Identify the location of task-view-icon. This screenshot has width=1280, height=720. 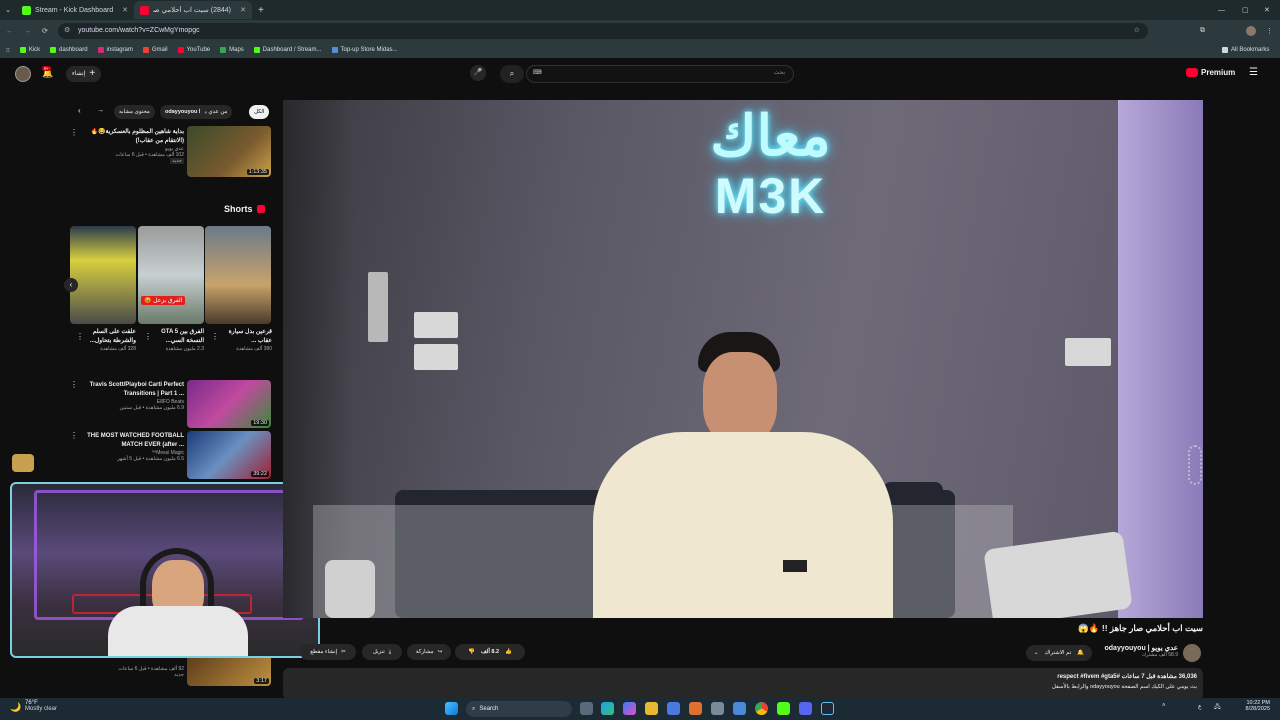
(586, 708).